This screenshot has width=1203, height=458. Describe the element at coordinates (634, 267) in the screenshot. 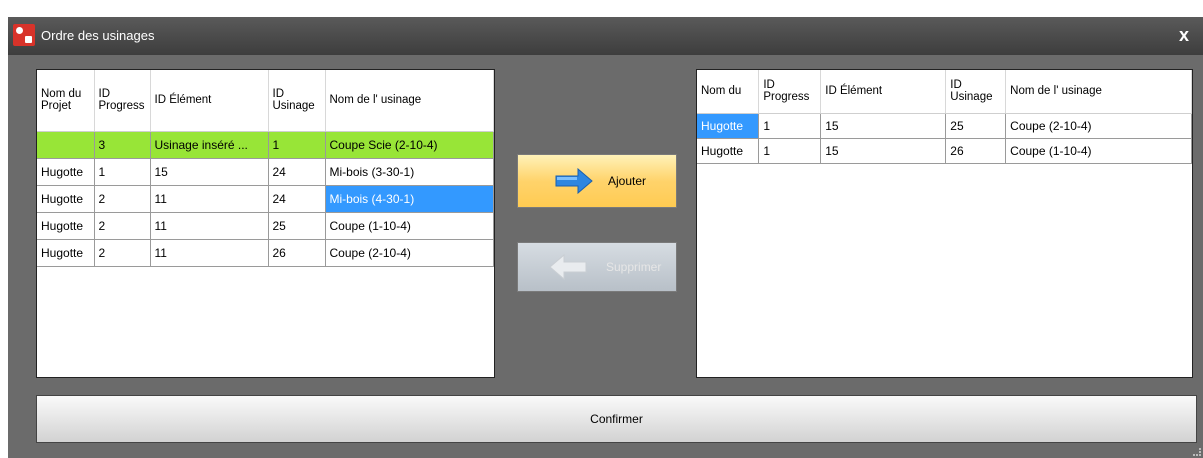

I see `remove-button-label: Supprimer` at that location.